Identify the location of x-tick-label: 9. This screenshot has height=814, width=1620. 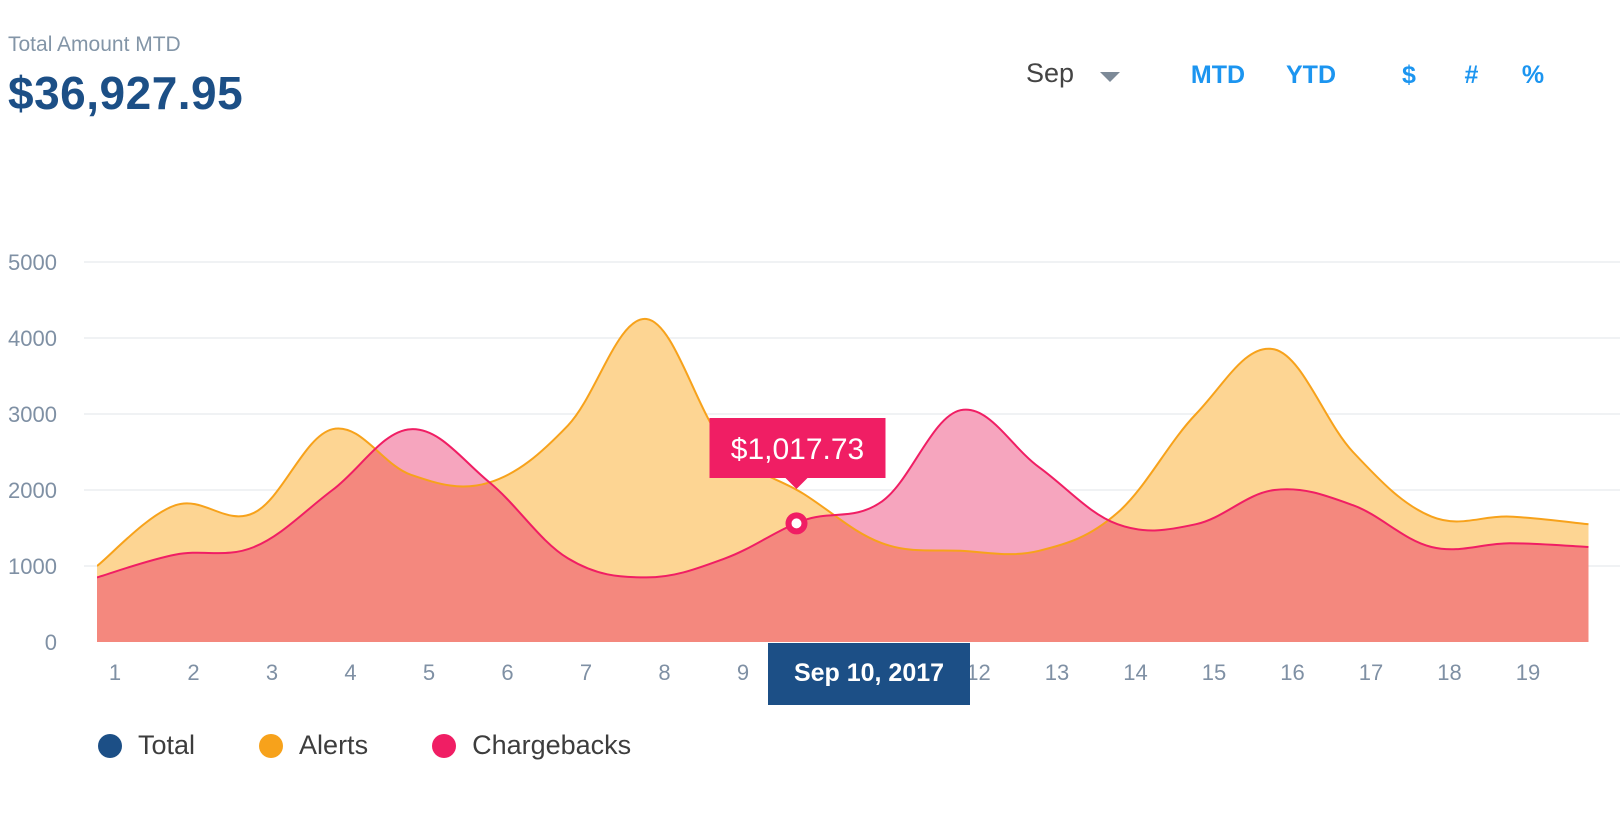
(743, 672).